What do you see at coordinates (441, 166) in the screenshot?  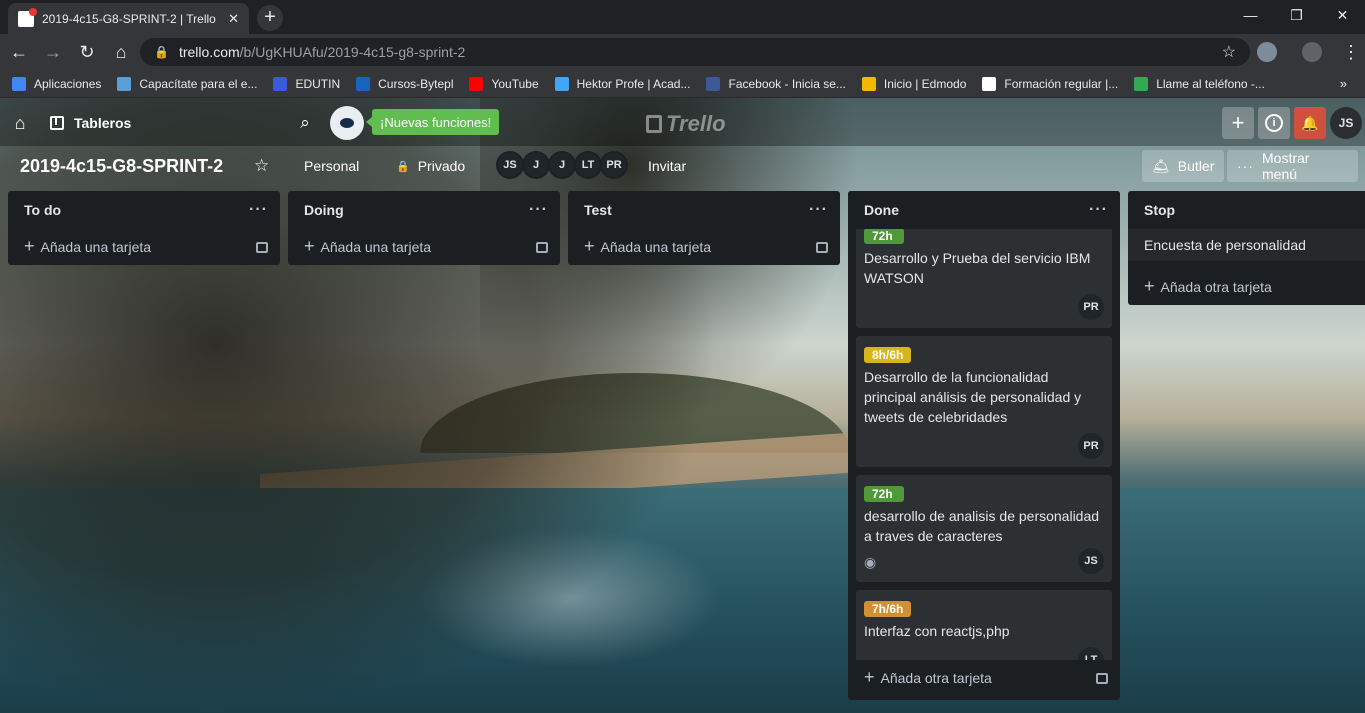 I see `visibility-label: Privado` at bounding box center [441, 166].